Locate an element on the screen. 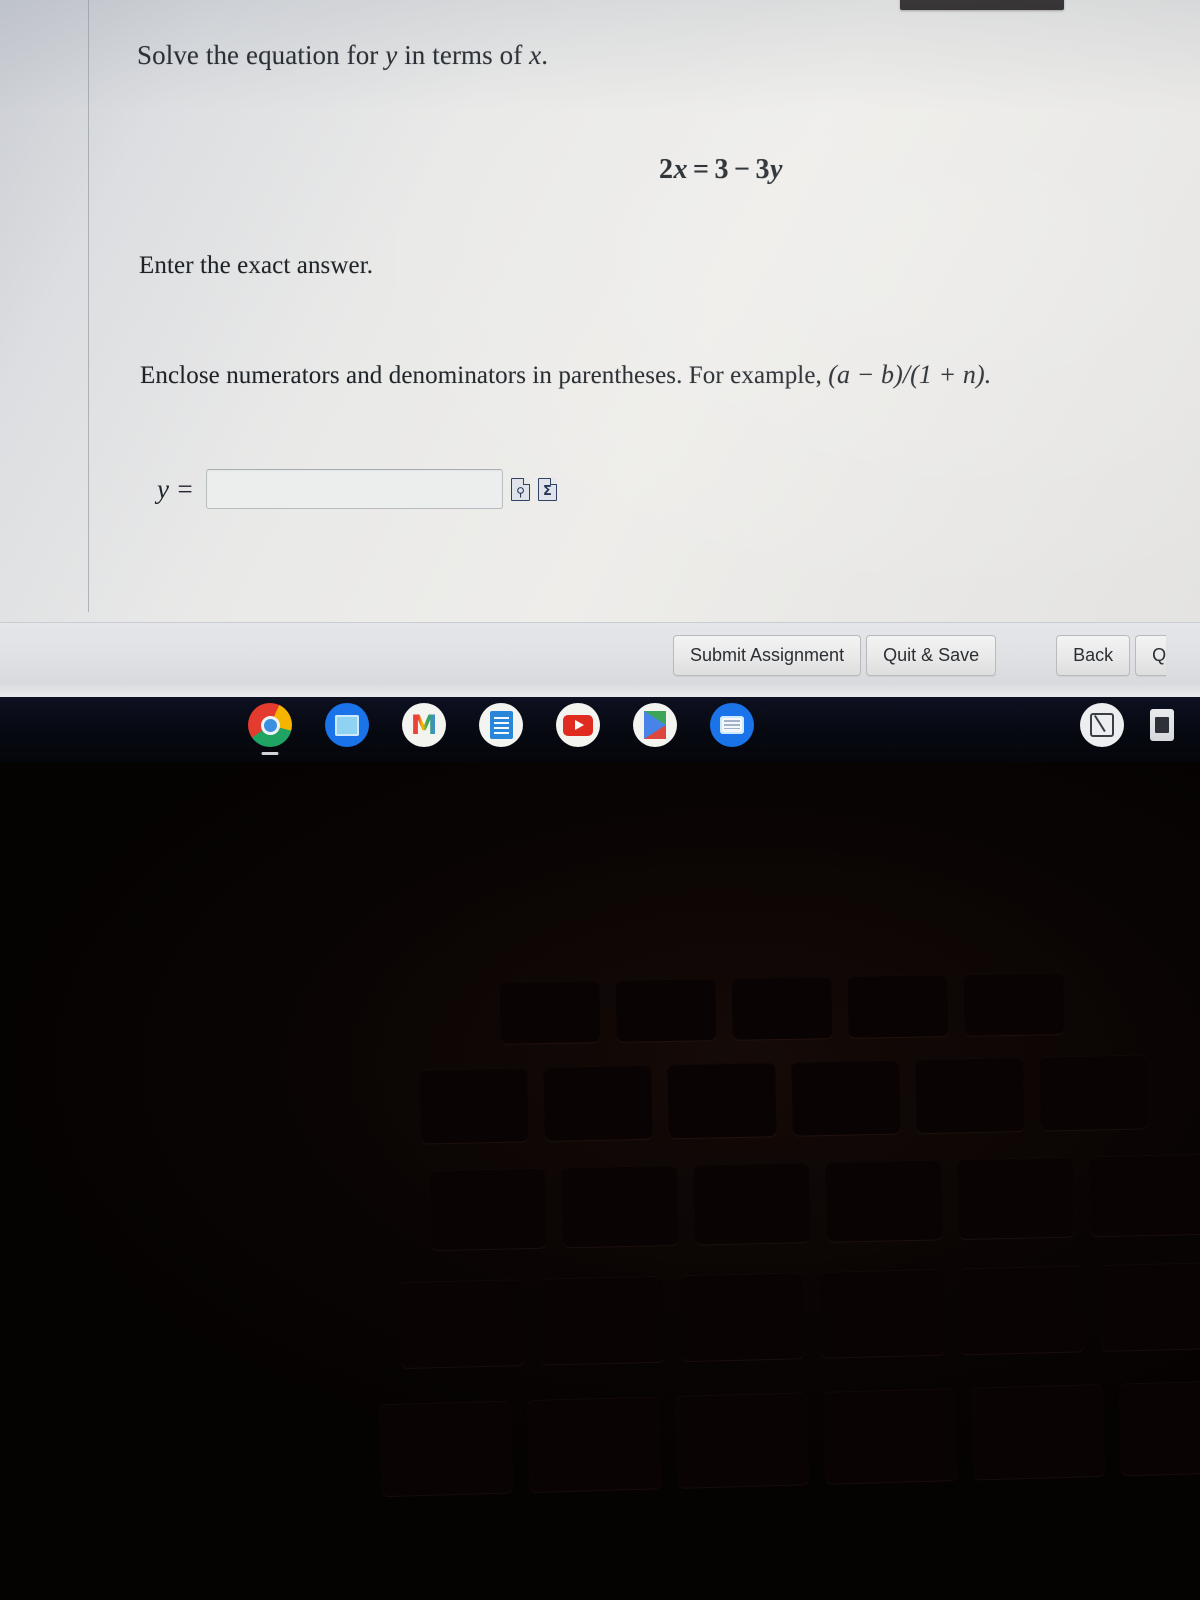  shelf-item-chrome is located at coordinates (270, 729).